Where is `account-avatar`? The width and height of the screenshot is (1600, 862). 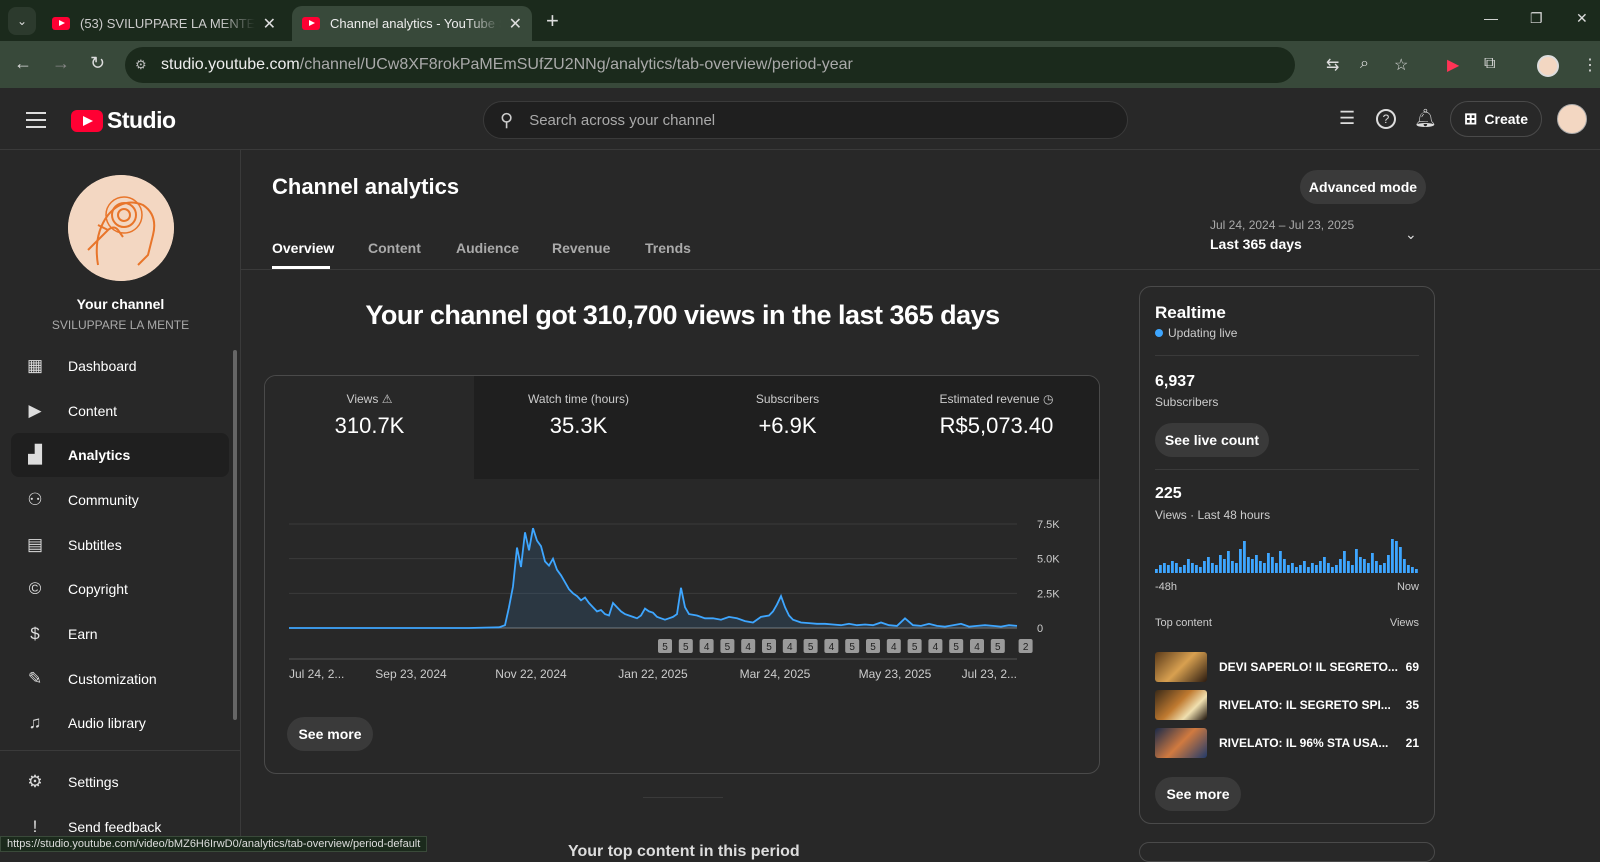
account-avatar is located at coordinates (1572, 119).